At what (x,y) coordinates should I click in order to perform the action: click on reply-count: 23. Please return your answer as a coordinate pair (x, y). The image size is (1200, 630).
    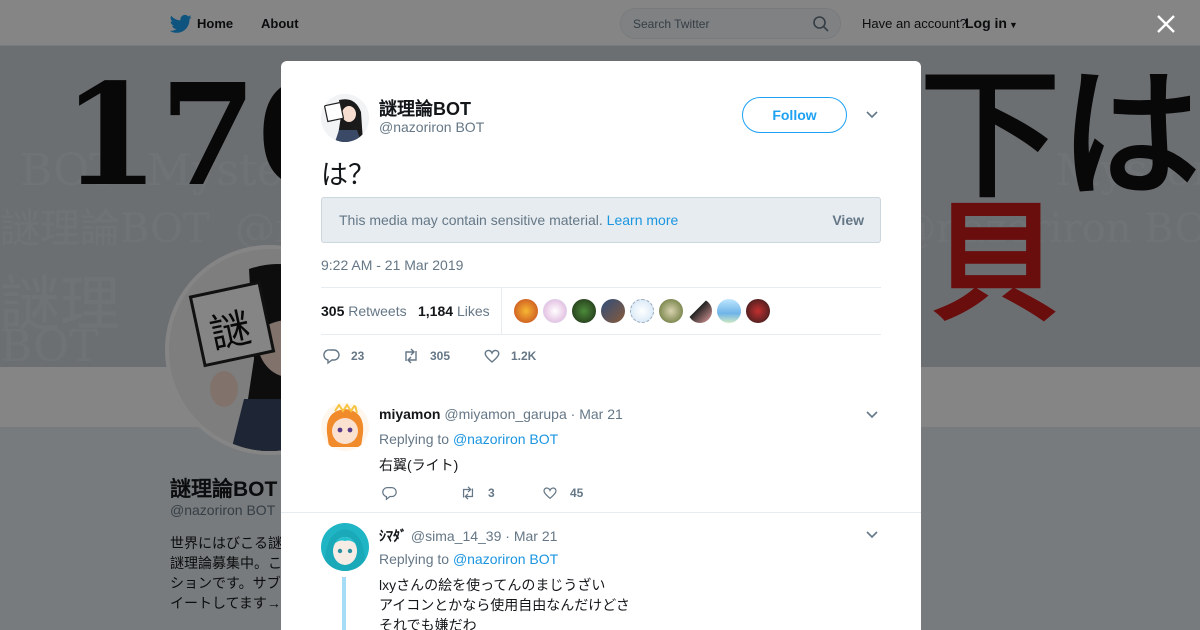
    Looking at the image, I should click on (358, 356).